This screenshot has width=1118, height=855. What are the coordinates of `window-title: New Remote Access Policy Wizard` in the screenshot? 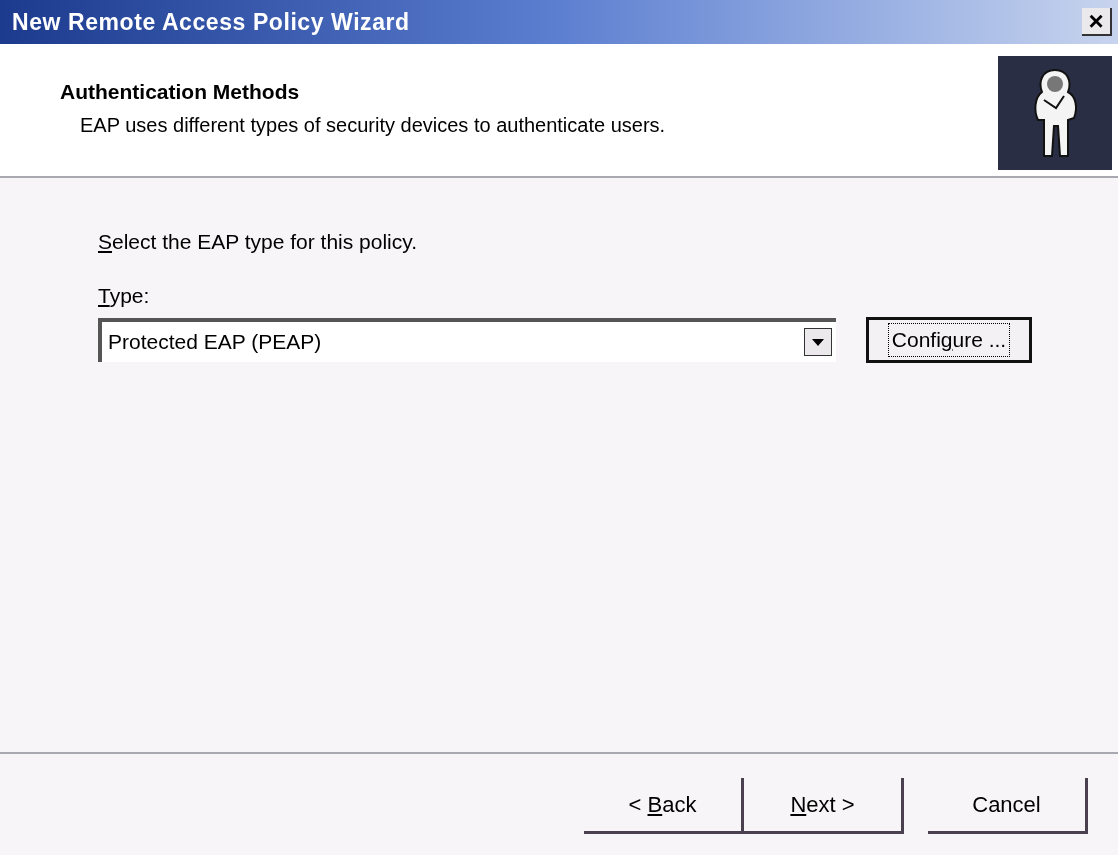 It's located at (211, 22).